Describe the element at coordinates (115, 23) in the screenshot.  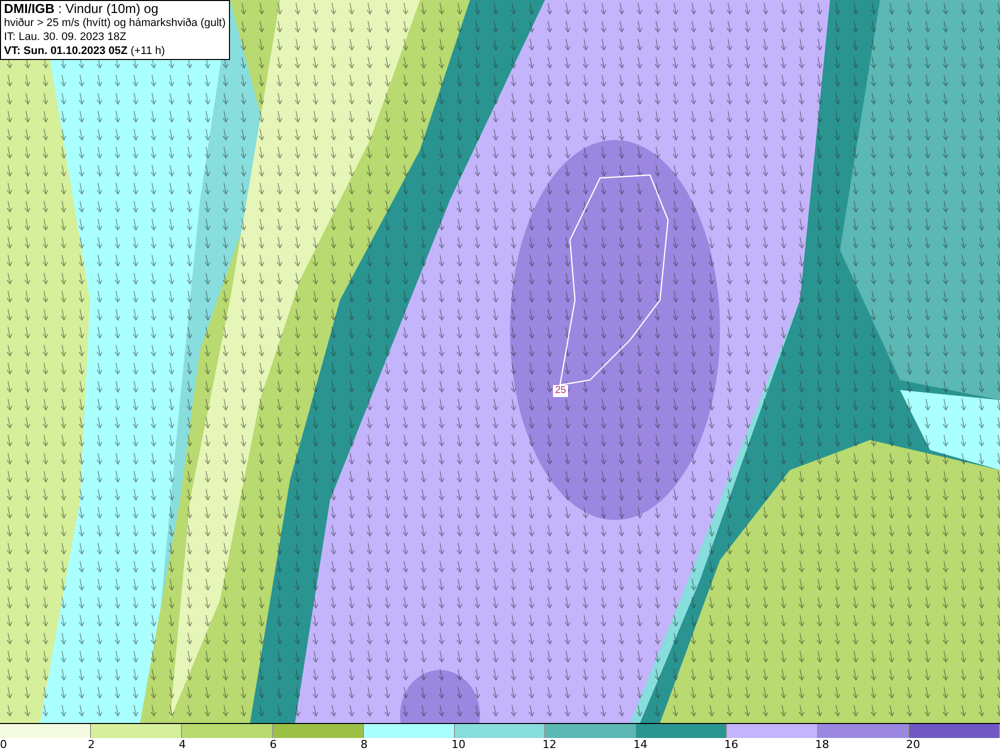
I see `map-info-text: hviður > 25 m/s (hvítt) og hámarkshviða (gult)` at that location.